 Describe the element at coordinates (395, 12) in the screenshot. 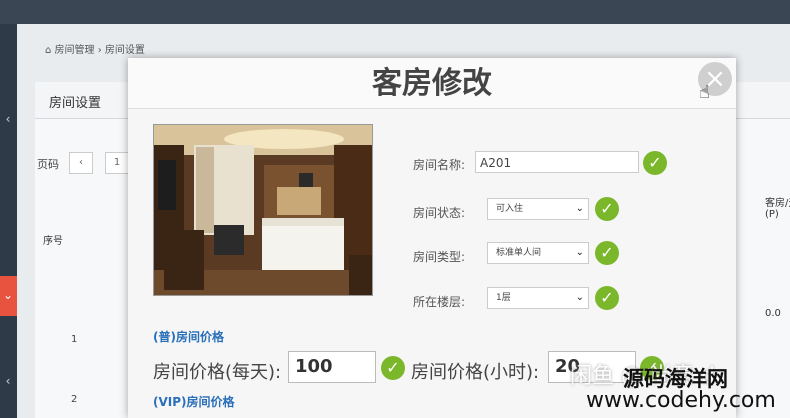

I see `top-bar` at that location.